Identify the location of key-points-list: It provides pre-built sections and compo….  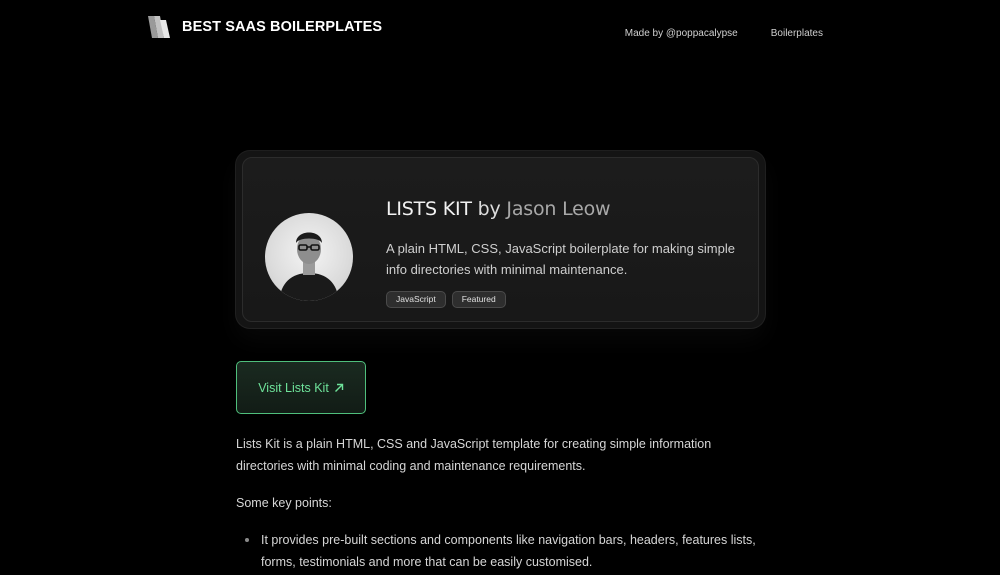
(501, 551).